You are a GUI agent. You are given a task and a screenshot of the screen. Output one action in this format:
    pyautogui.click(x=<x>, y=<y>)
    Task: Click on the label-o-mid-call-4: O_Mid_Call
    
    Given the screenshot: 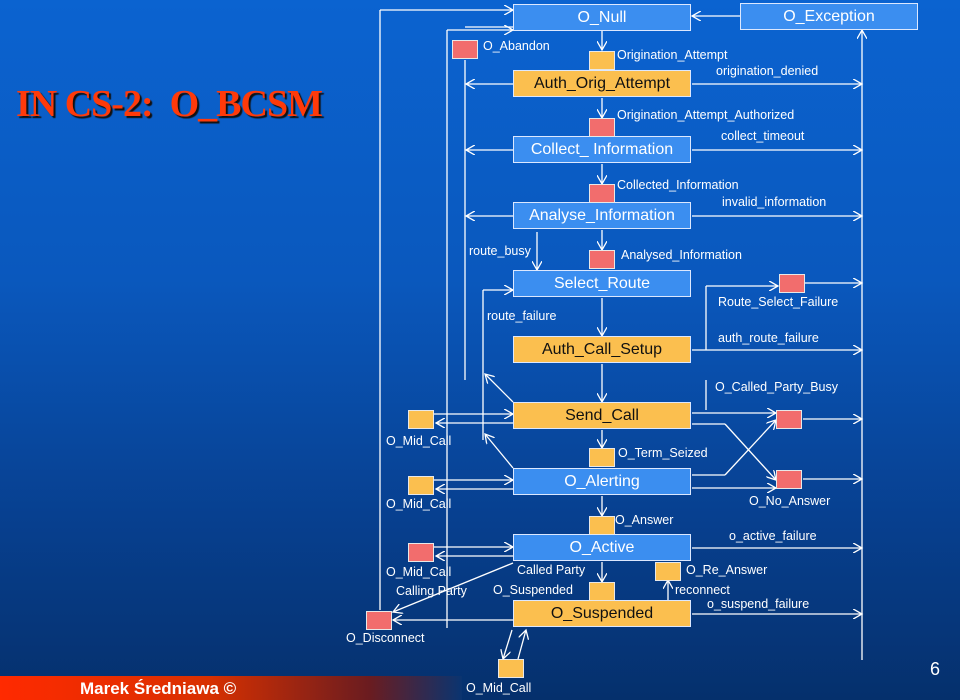 What is the action you would take?
    pyautogui.click(x=499, y=688)
    